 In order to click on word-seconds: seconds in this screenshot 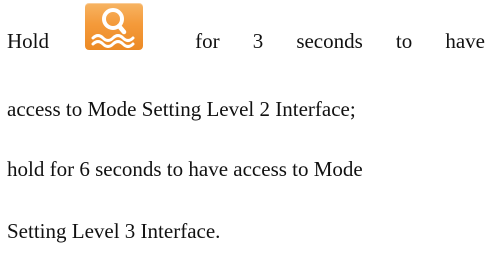, I will do `click(329, 41)`.